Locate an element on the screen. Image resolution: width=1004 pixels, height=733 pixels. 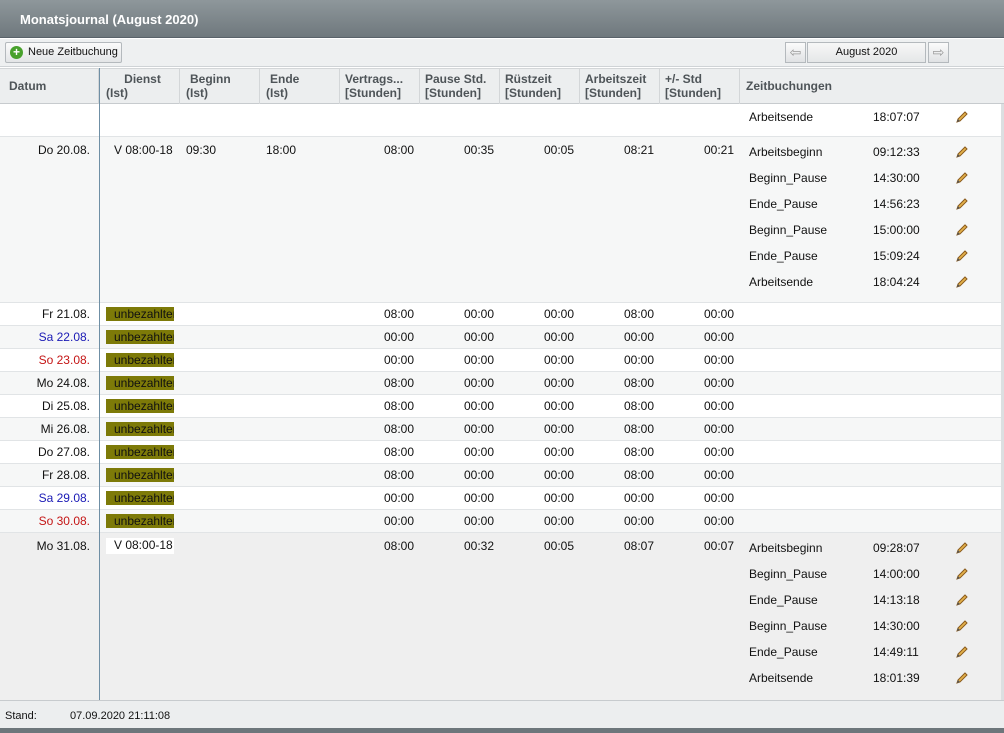
row-date: Sa 22.08. is located at coordinates (64, 337).